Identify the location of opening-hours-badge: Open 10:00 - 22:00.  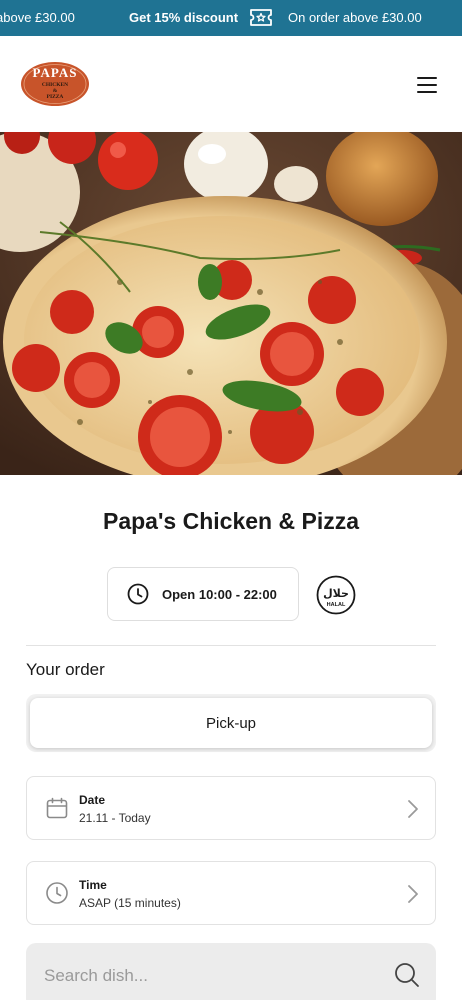
(203, 594).